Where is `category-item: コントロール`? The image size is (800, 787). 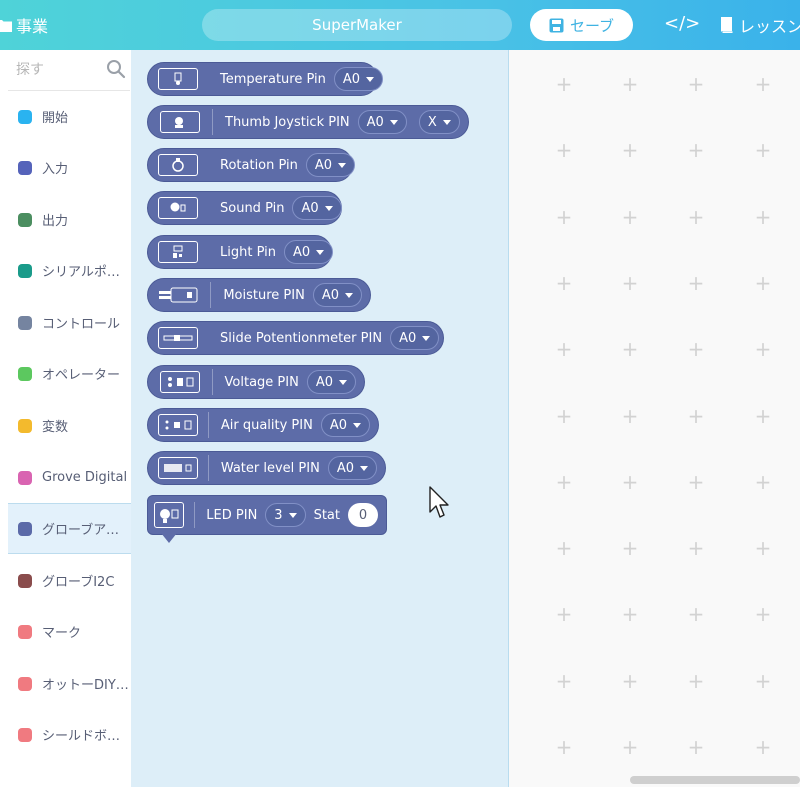
category-item: コントロール is located at coordinates (69, 322).